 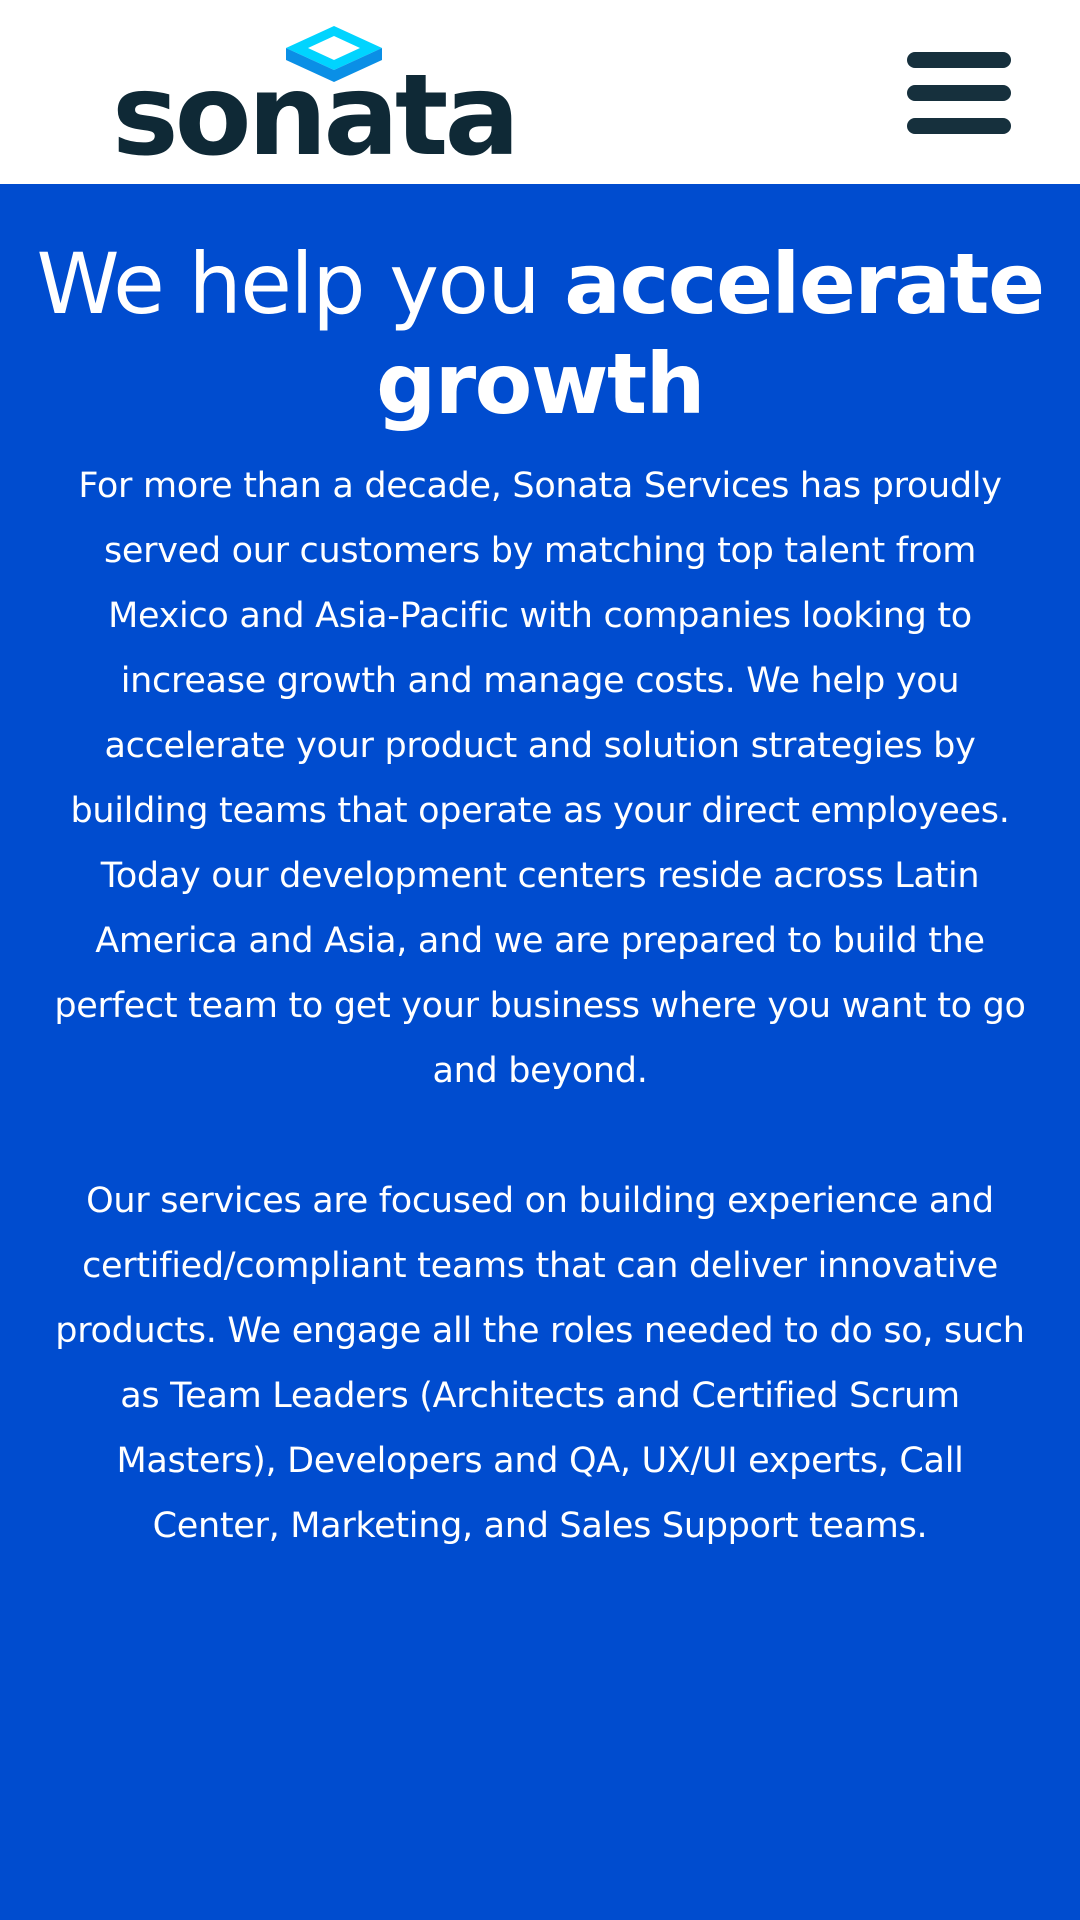 I want to click on menu-bar-middle, so click(x=959, y=93).